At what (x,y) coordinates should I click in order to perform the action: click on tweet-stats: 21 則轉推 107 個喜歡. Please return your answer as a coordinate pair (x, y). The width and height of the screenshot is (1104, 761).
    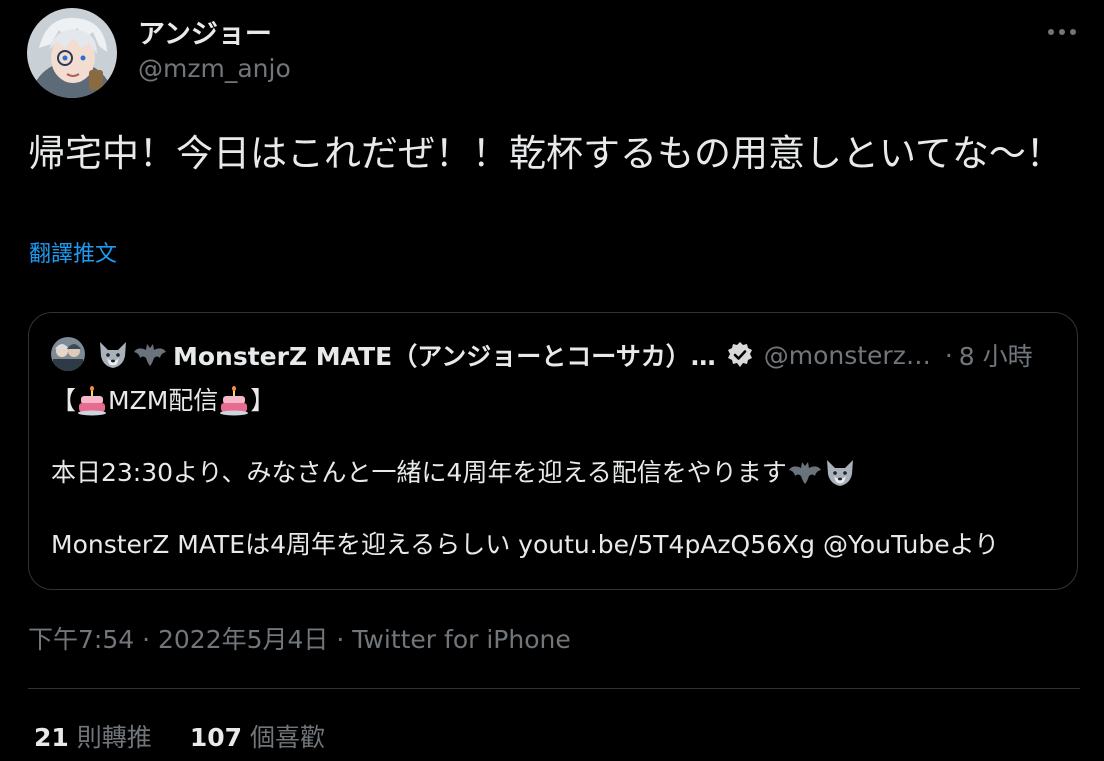
    Looking at the image, I should click on (198, 736).